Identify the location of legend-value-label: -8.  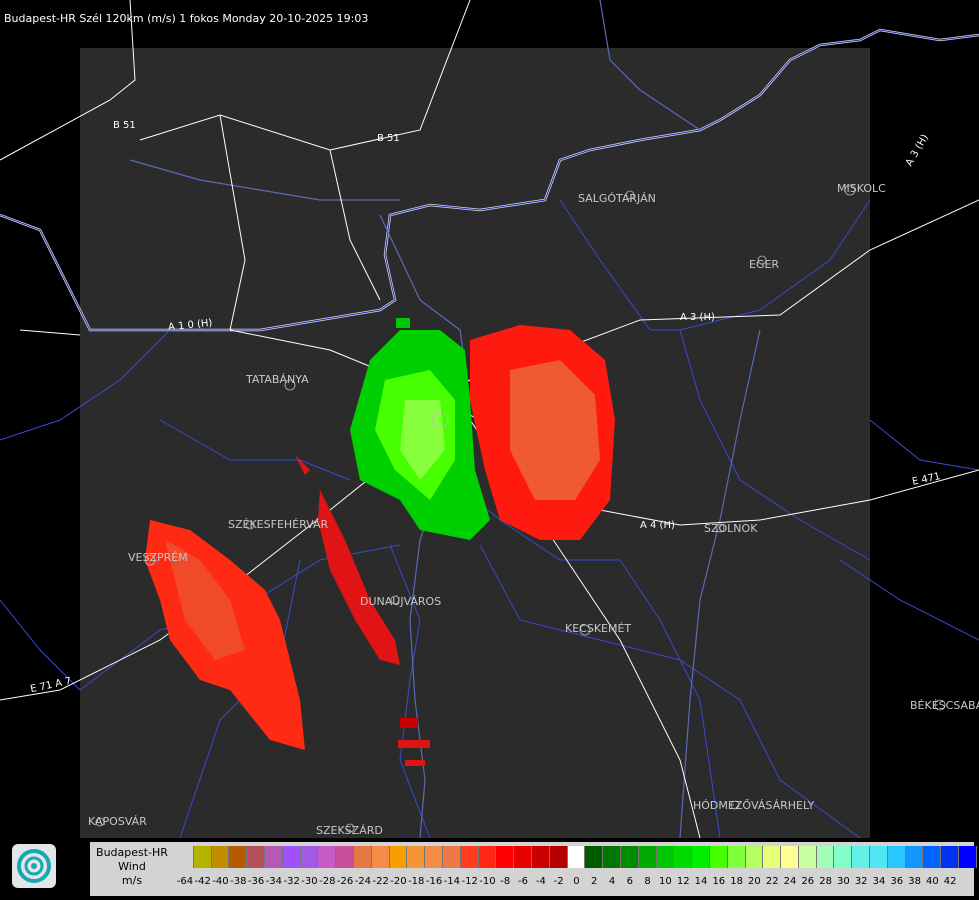
(505, 881).